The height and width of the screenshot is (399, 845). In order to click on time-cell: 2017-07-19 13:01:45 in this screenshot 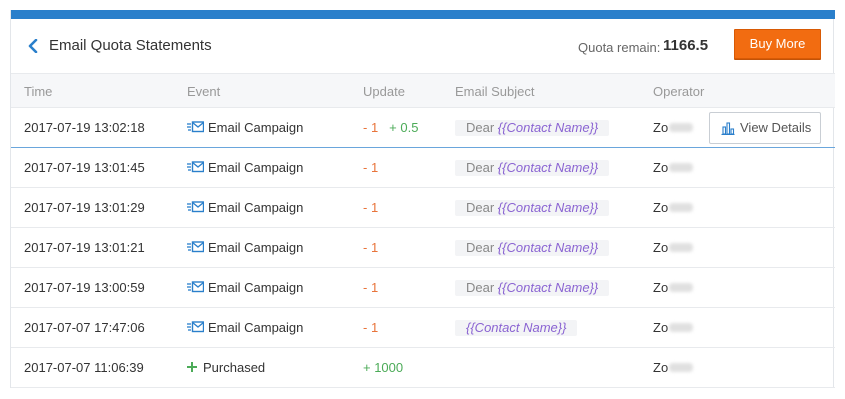, I will do `click(84, 167)`.